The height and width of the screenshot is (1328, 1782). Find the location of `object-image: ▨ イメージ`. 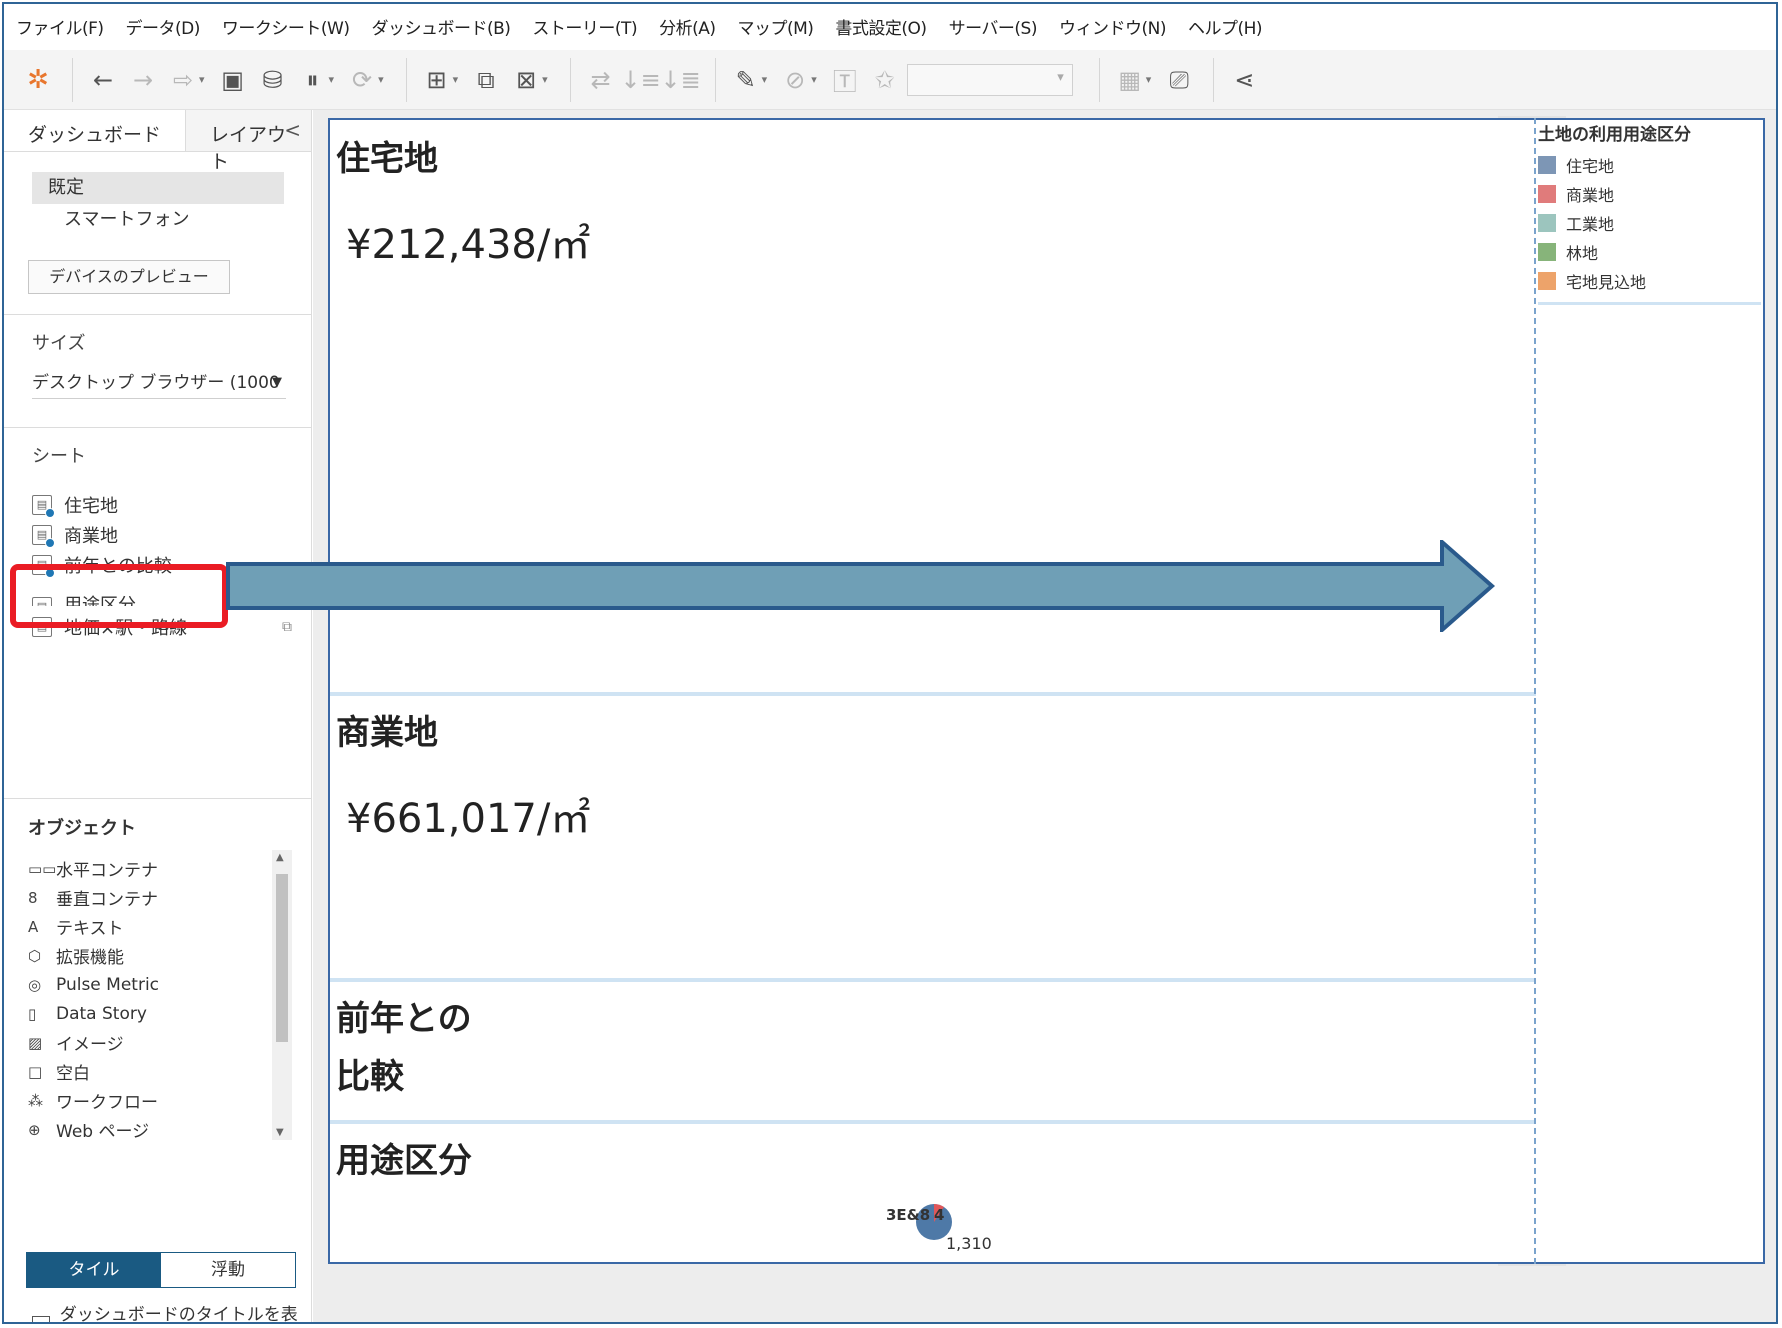

object-image: ▨ イメージ is located at coordinates (148, 1042).